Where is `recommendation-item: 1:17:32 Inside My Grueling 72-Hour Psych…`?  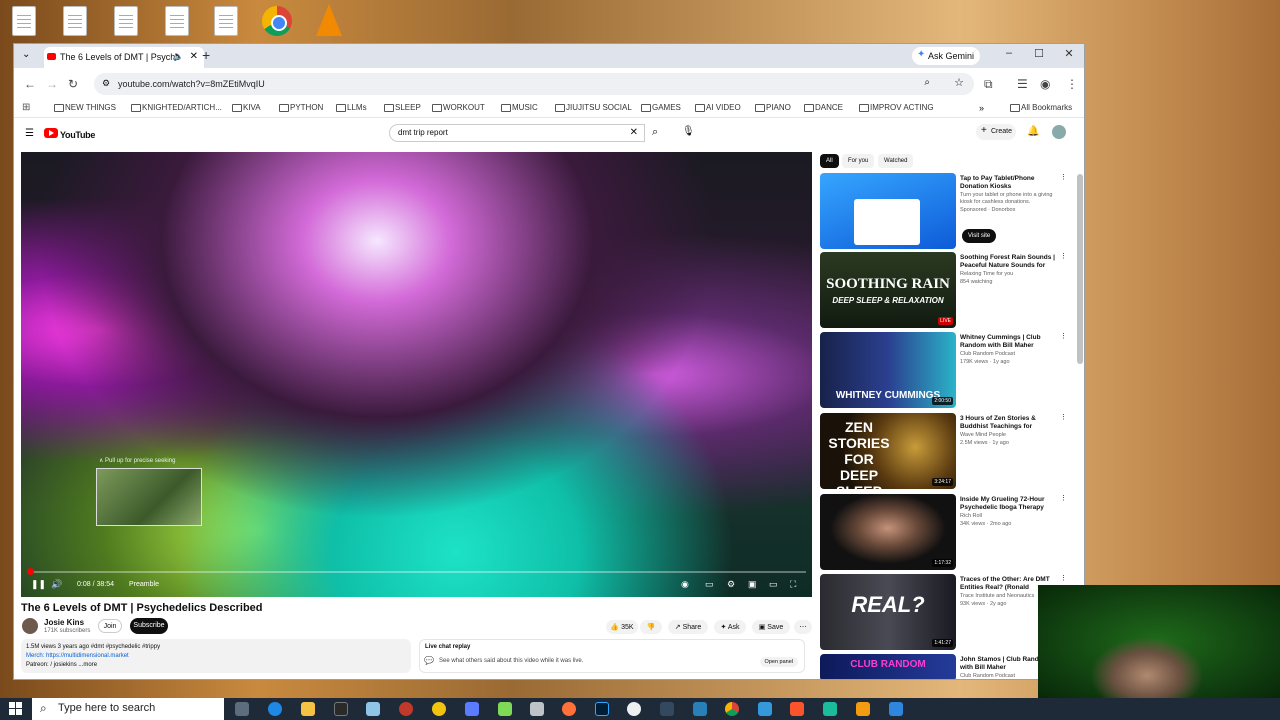
recommendation-item: 1:17:32 Inside My Grueling 72-Hour Psych… is located at coordinates (945, 532).